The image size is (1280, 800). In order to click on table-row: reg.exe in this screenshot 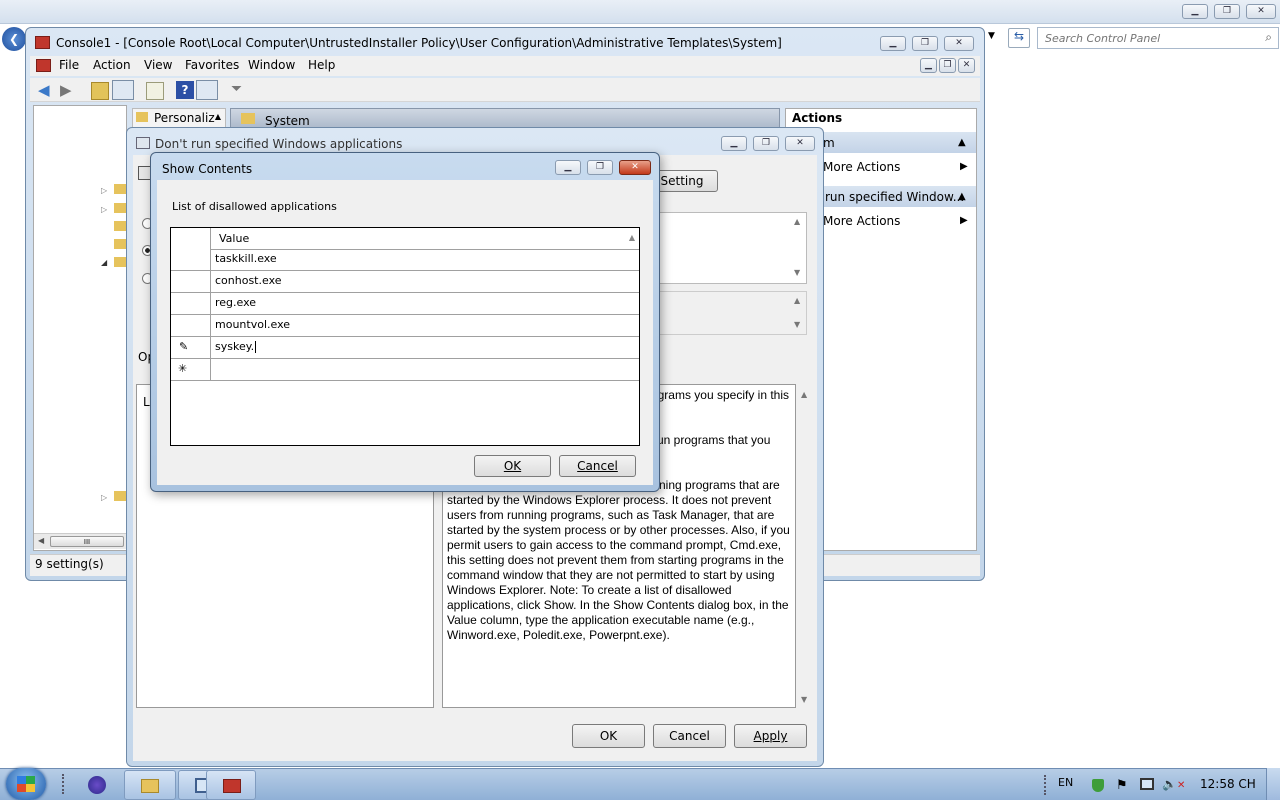, I will do `click(405, 304)`.